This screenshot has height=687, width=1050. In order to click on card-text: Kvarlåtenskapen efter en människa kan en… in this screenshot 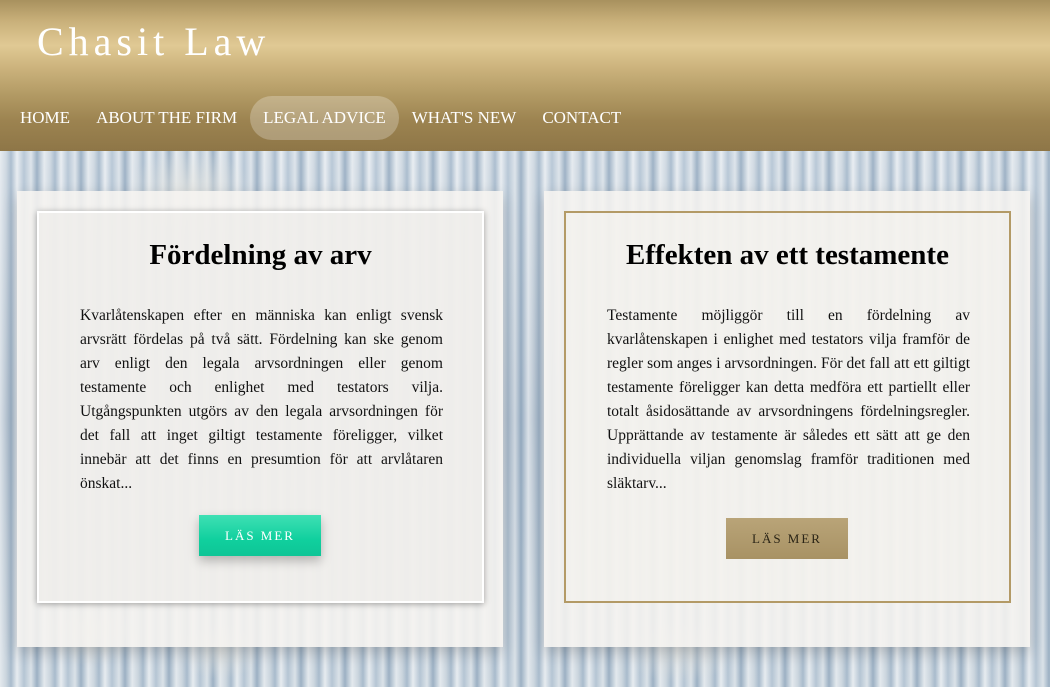, I will do `click(261, 399)`.